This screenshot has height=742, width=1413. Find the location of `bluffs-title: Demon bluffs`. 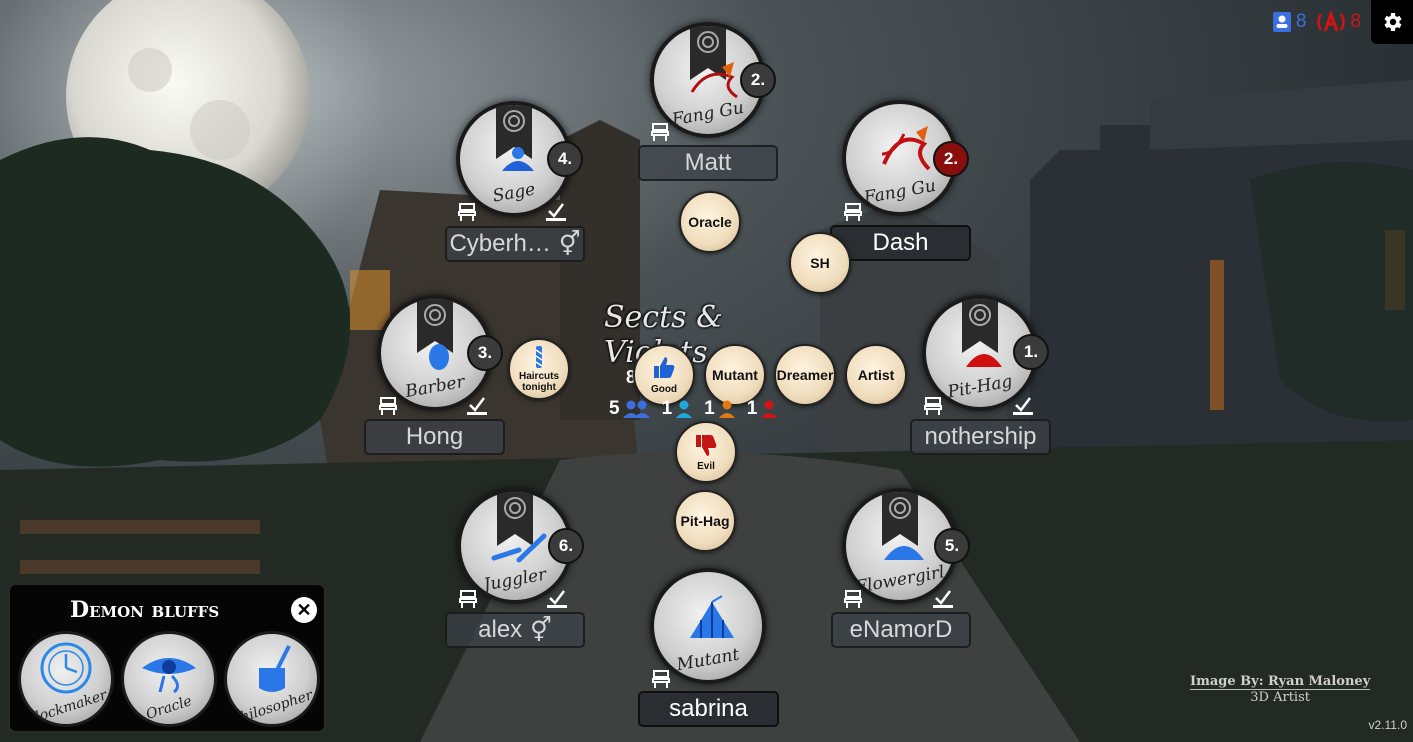

bluffs-title: Demon bluffs is located at coordinates (145, 610).